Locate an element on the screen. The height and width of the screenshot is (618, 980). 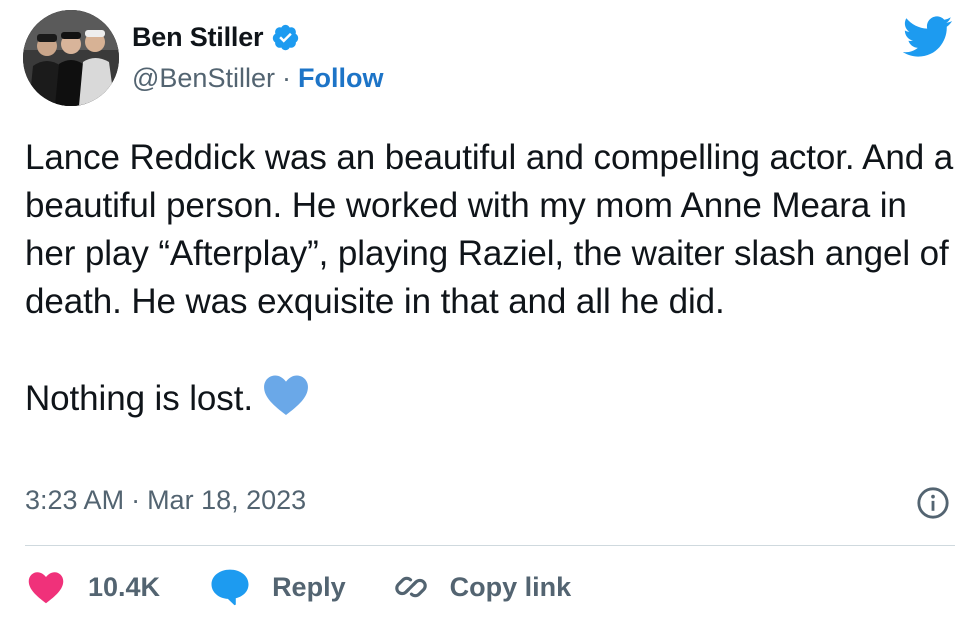
display-name: Ben Stiller is located at coordinates (198, 37).